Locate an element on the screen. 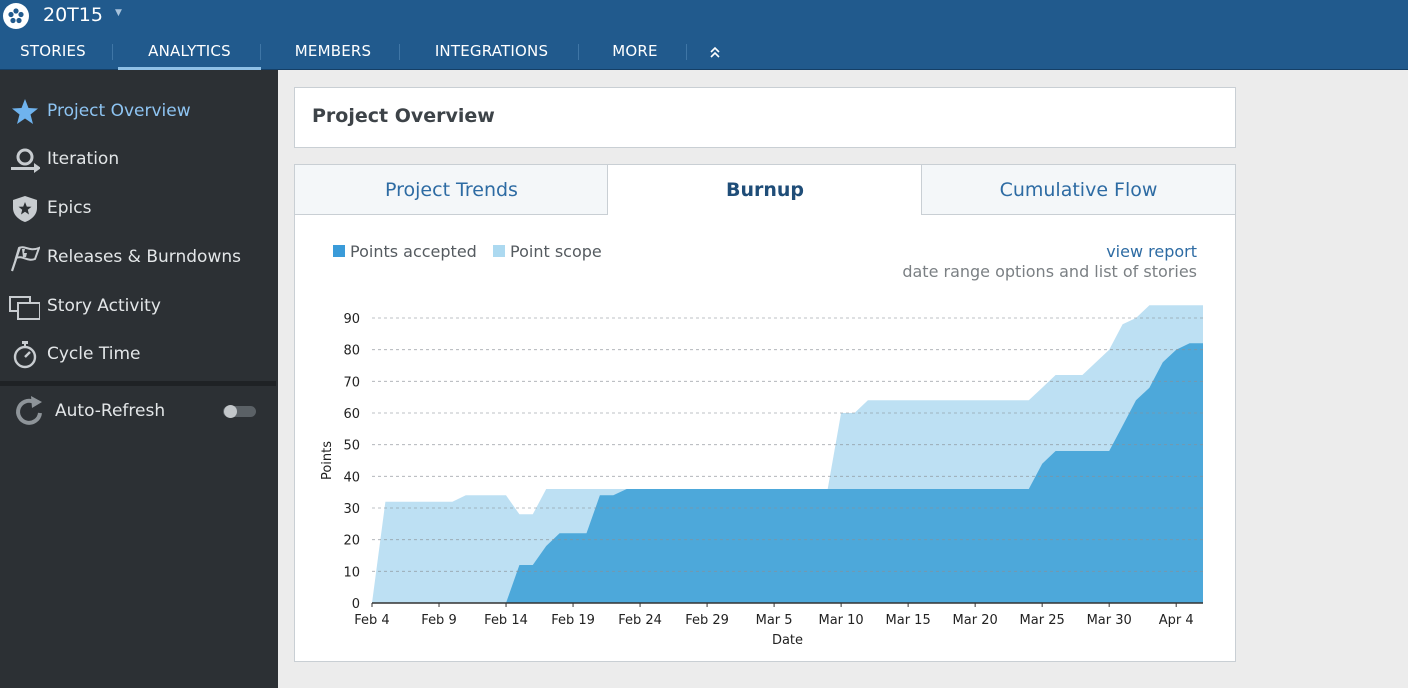 The height and width of the screenshot is (688, 1408). sidebar-item-releases-burndowns: Releases & Burndowns is located at coordinates (138, 258).